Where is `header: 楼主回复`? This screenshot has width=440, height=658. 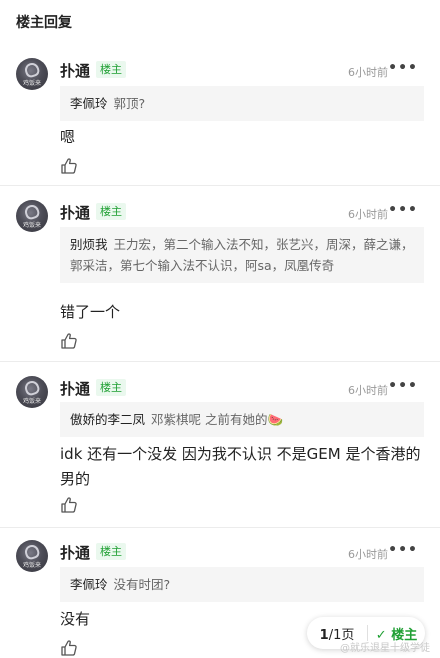 header: 楼主回复 is located at coordinates (220, 21).